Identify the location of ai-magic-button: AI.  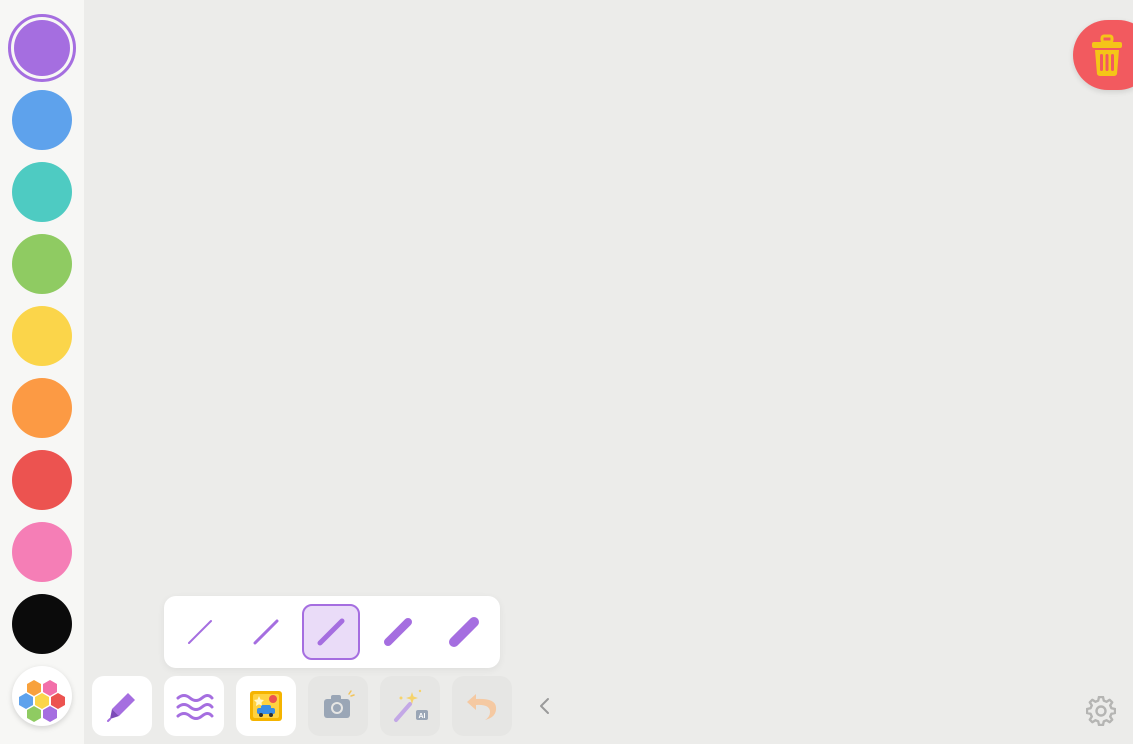
(410, 706).